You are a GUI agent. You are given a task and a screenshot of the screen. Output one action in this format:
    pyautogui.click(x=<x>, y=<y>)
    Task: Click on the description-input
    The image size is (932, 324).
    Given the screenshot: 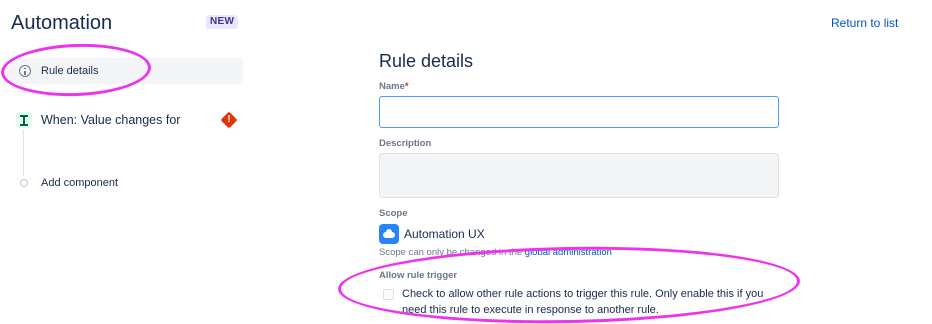 What is the action you would take?
    pyautogui.click(x=579, y=175)
    